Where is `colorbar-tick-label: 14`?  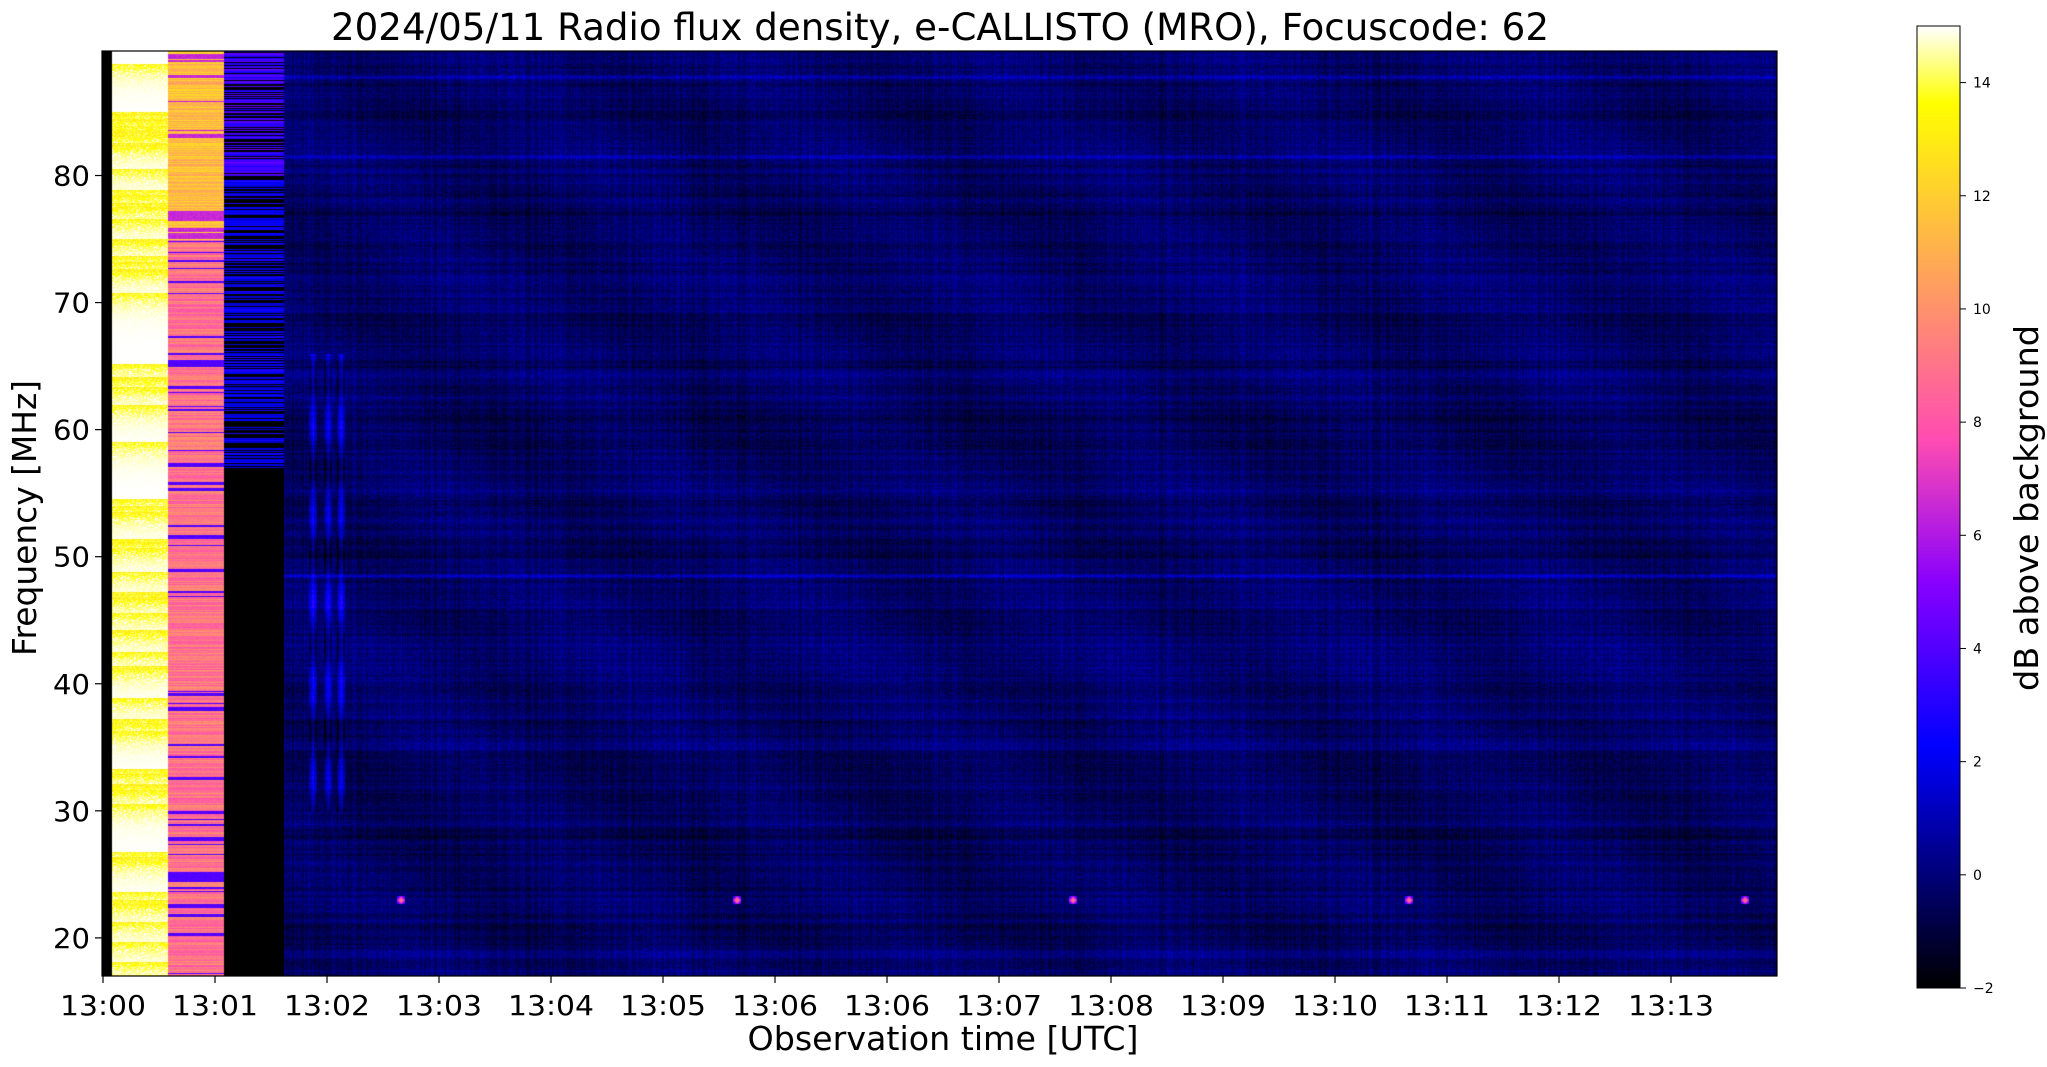
colorbar-tick-label: 14 is located at coordinates (1982, 84).